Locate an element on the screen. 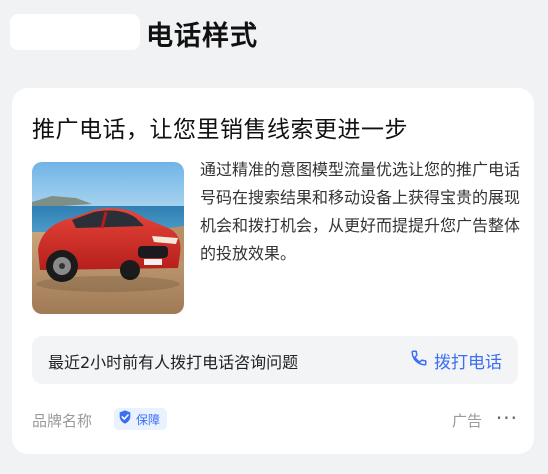  ad-label: 广告 is located at coordinates (466, 421).